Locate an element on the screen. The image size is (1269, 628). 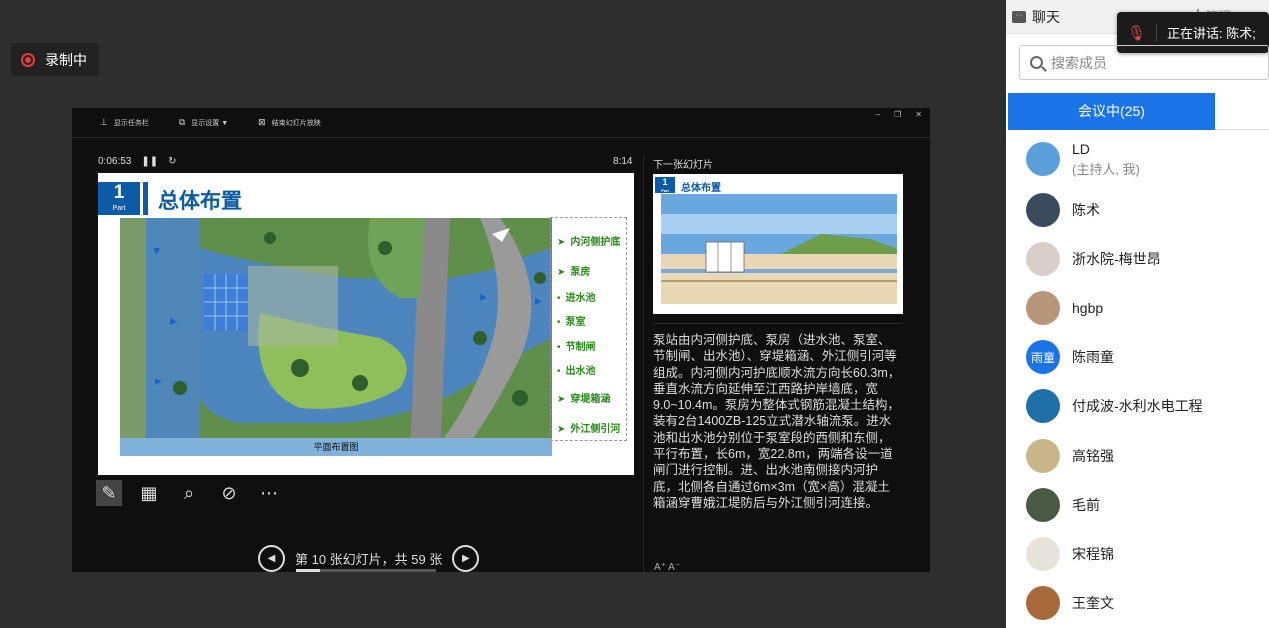
map-caption: 平面布置图 is located at coordinates (336, 447).